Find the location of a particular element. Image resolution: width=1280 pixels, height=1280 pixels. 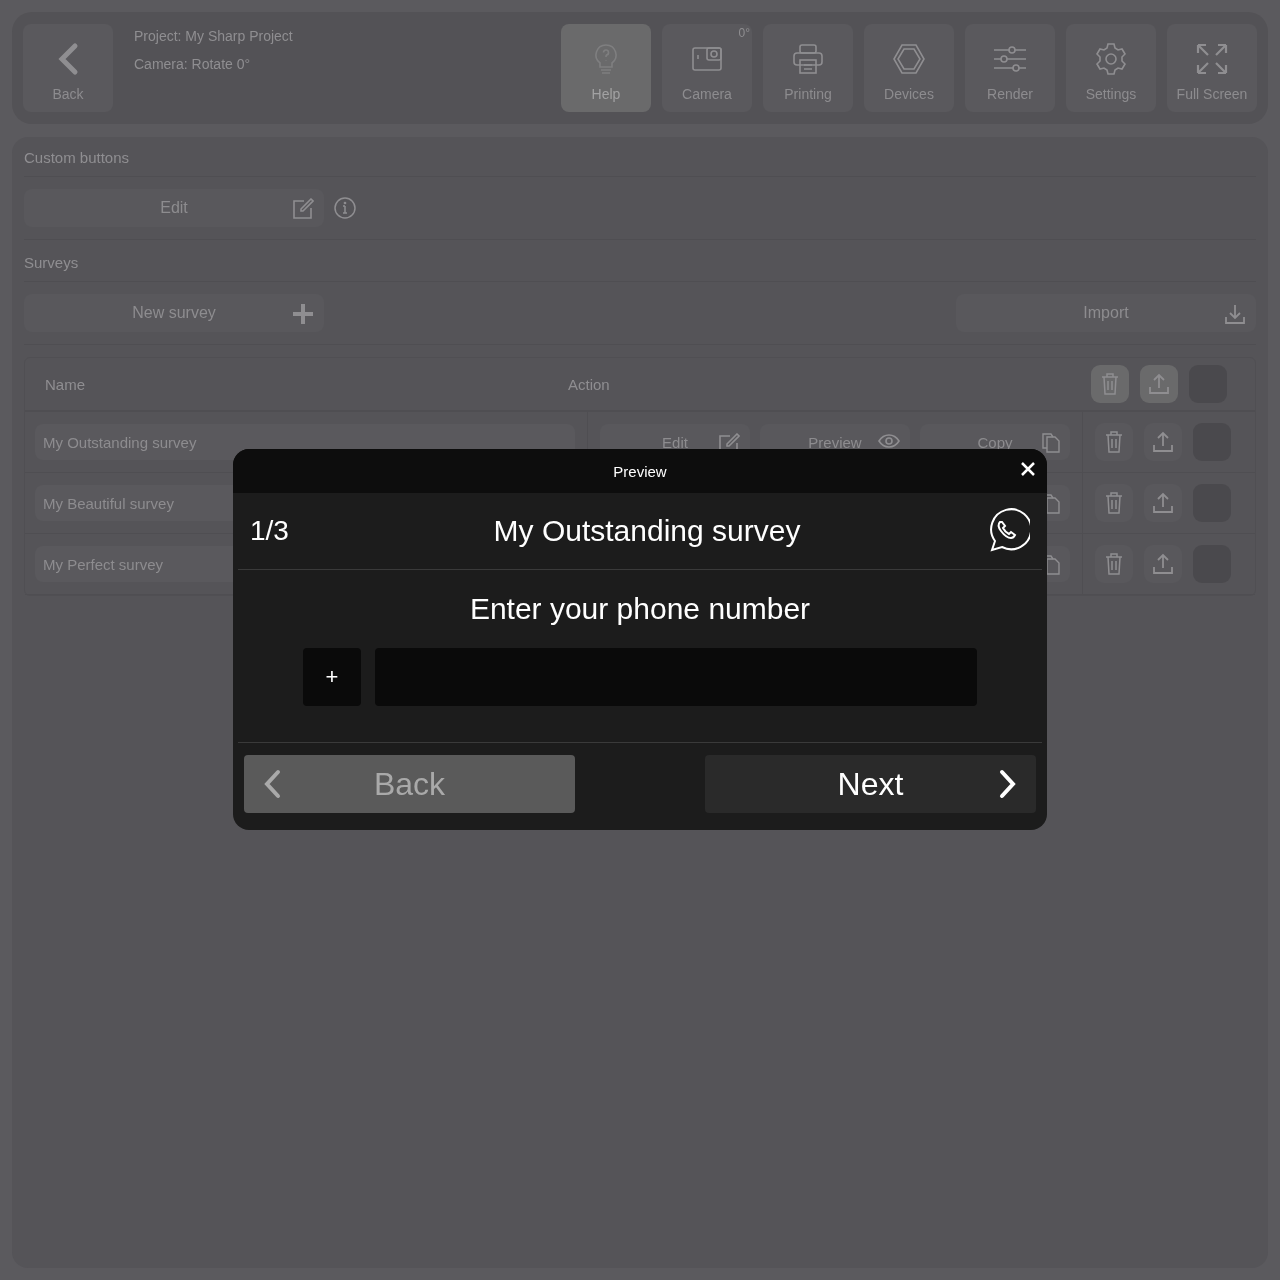

edit-icon is located at coordinates (303, 209).